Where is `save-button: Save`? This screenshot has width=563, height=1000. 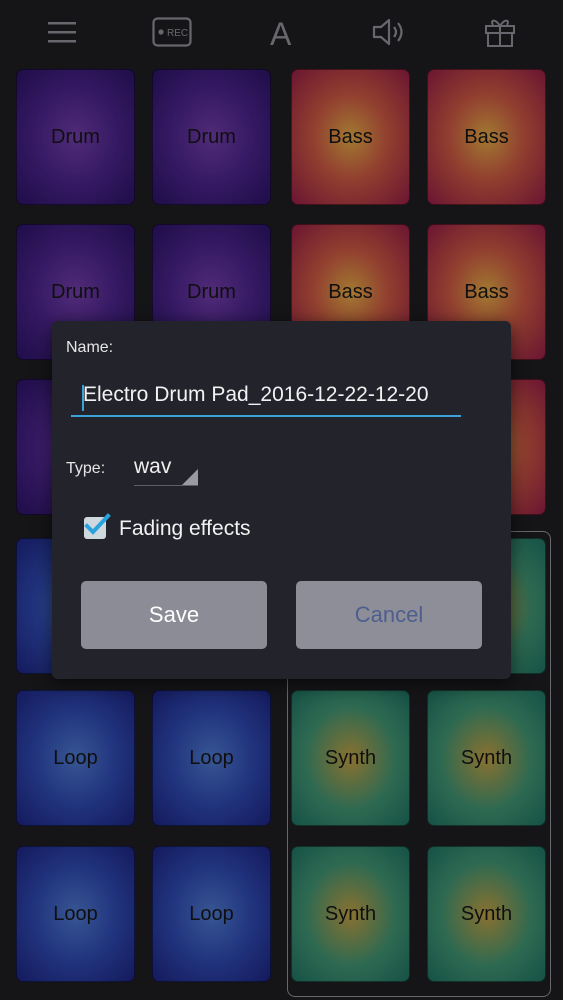 save-button: Save is located at coordinates (174, 615).